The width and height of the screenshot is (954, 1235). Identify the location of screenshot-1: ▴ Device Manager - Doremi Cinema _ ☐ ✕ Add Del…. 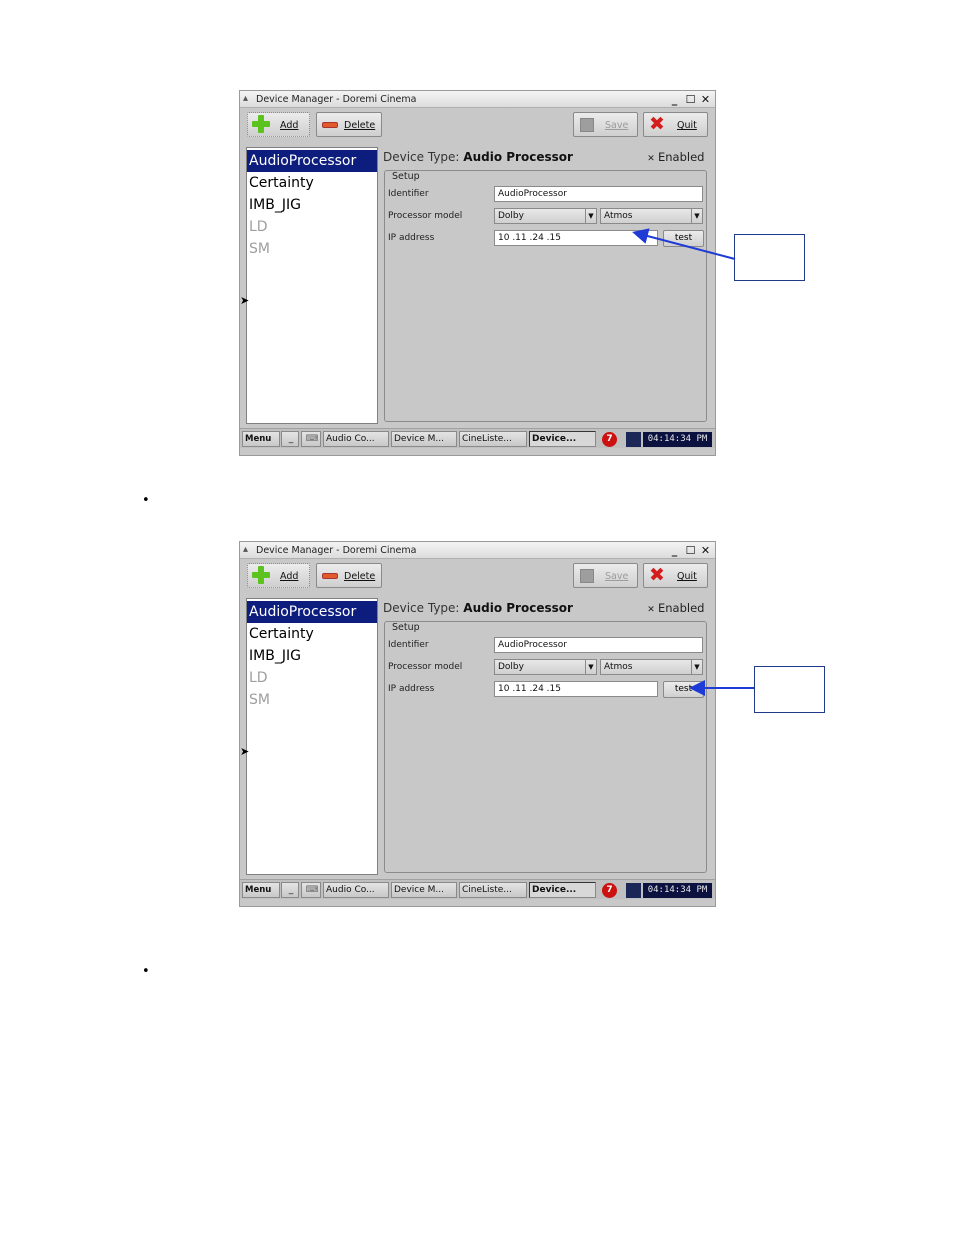
(477, 273).